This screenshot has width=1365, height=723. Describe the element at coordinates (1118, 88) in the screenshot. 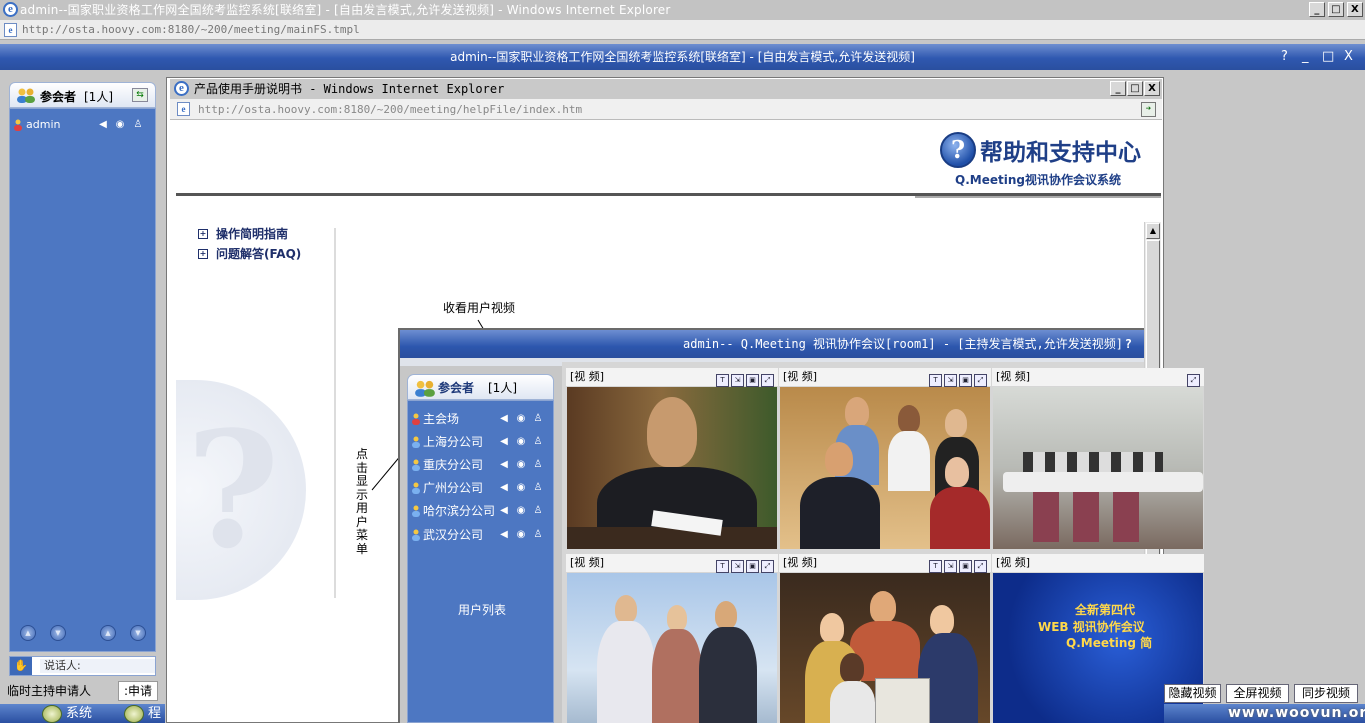

I see `help-minimize-button: _` at that location.